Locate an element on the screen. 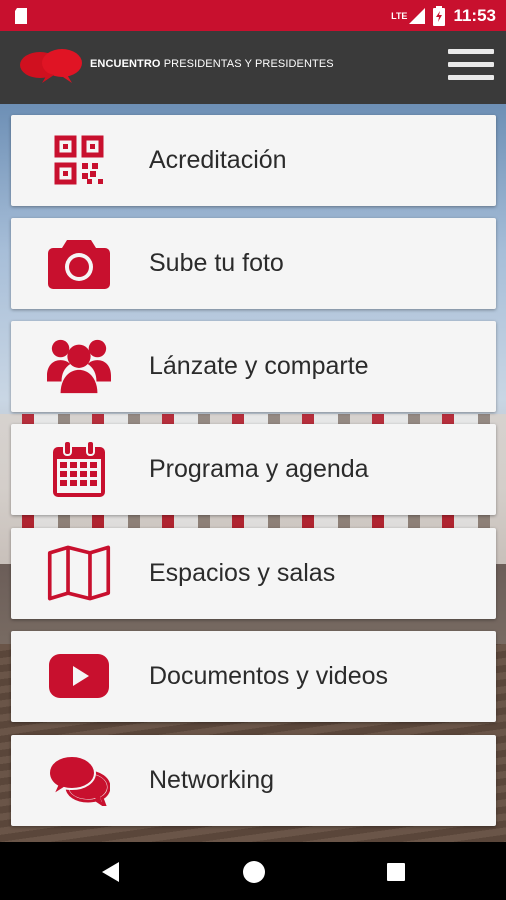  back-triangle-icon is located at coordinates (112, 872).